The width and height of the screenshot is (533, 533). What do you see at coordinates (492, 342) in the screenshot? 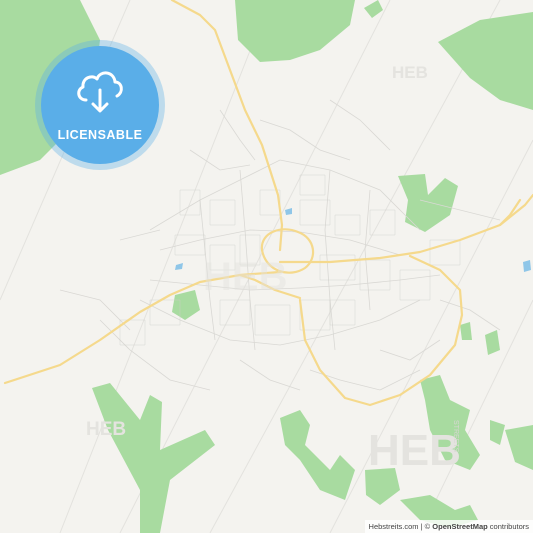
I see `park-east-small` at bounding box center [492, 342].